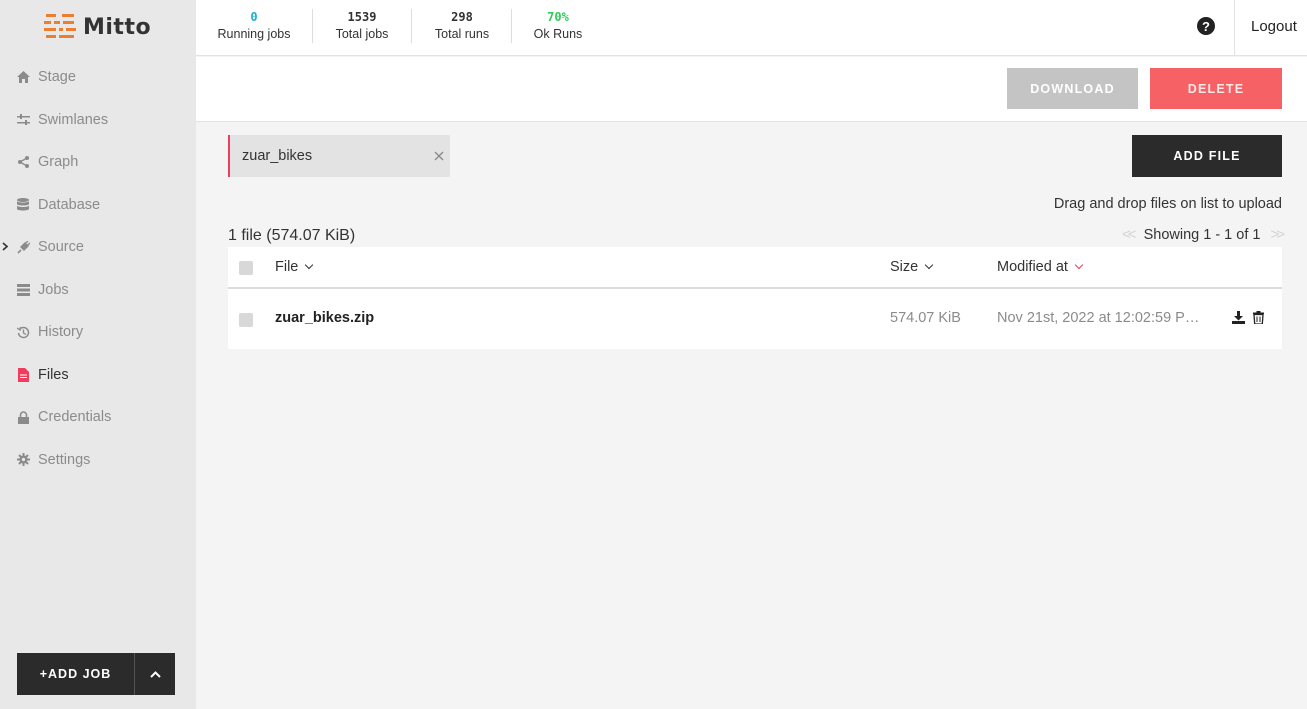 This screenshot has height=709, width=1307. I want to click on column-header-size: Size, so click(912, 267).